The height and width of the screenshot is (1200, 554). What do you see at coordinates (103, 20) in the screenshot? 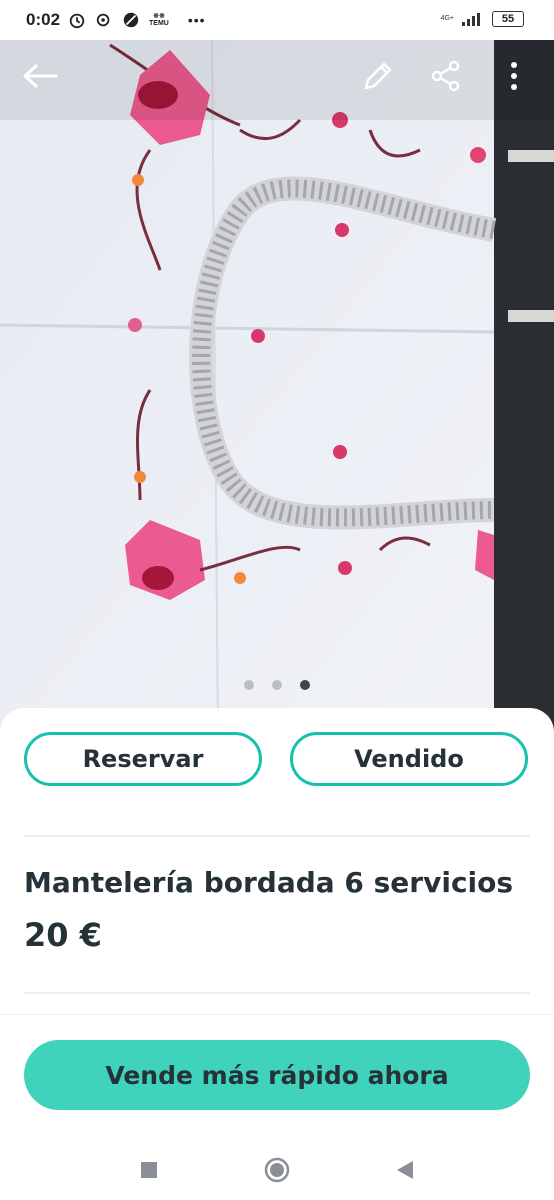
I see `notification-icon` at bounding box center [103, 20].